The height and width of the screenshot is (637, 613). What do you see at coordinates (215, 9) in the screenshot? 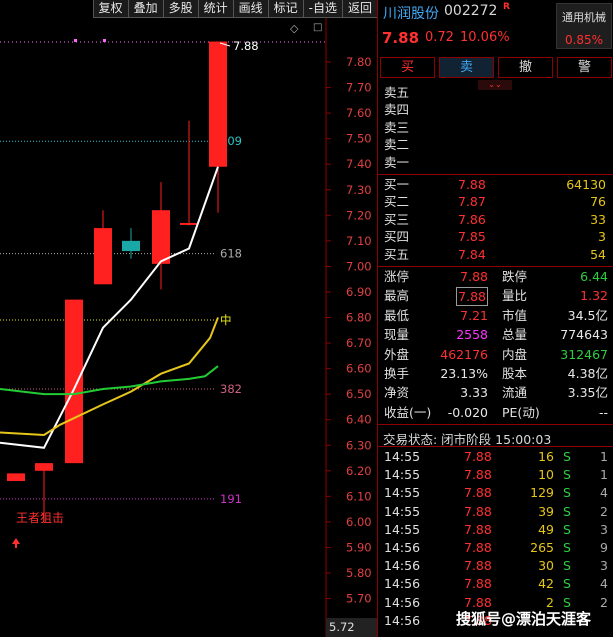
I see `toolbar-button: 统计` at bounding box center [215, 9].